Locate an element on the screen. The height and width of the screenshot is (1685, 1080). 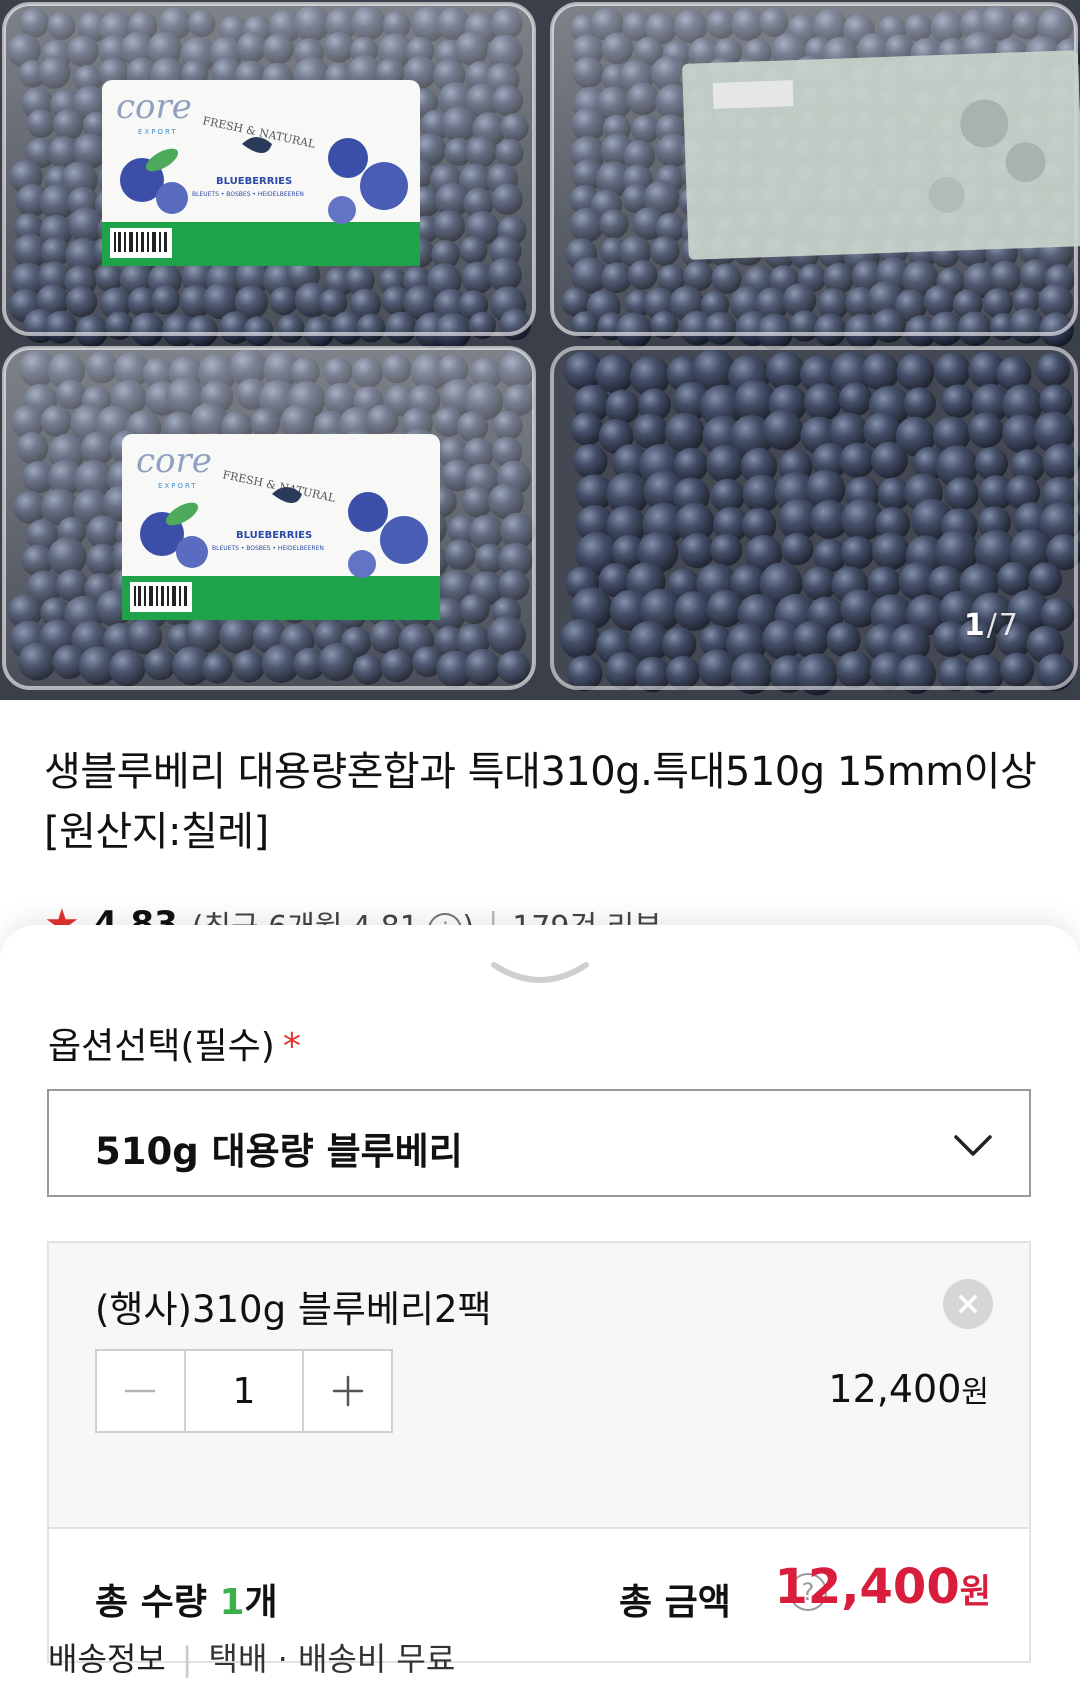
image-counter-total: 7 is located at coordinates (1009, 625).